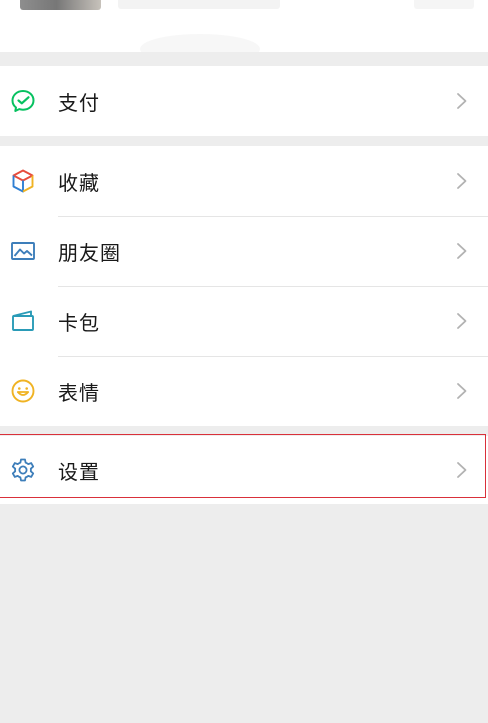  Describe the element at coordinates (79, 182) in the screenshot. I see `menu-item-favorites-label: 收藏` at that location.